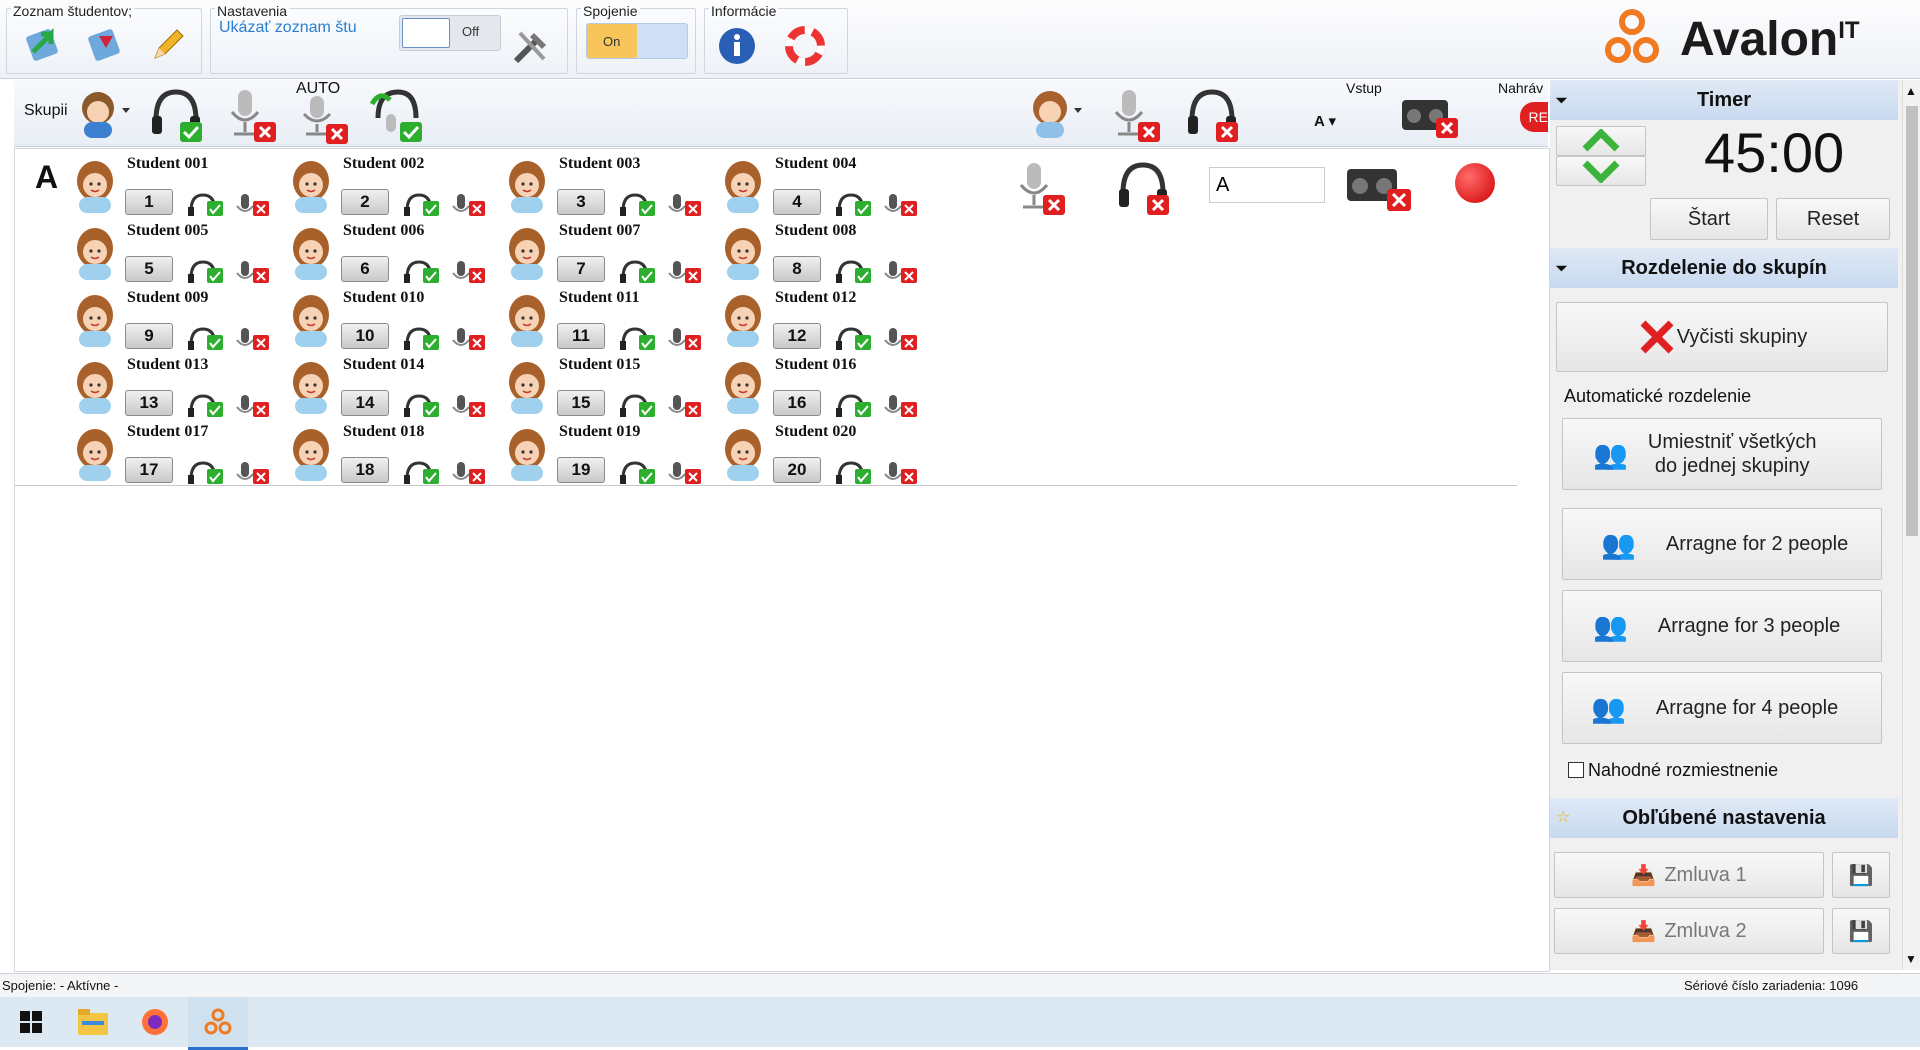  Describe the element at coordinates (1724, 100) in the screenshot. I see `timer-header: ⏷ Timer` at that location.